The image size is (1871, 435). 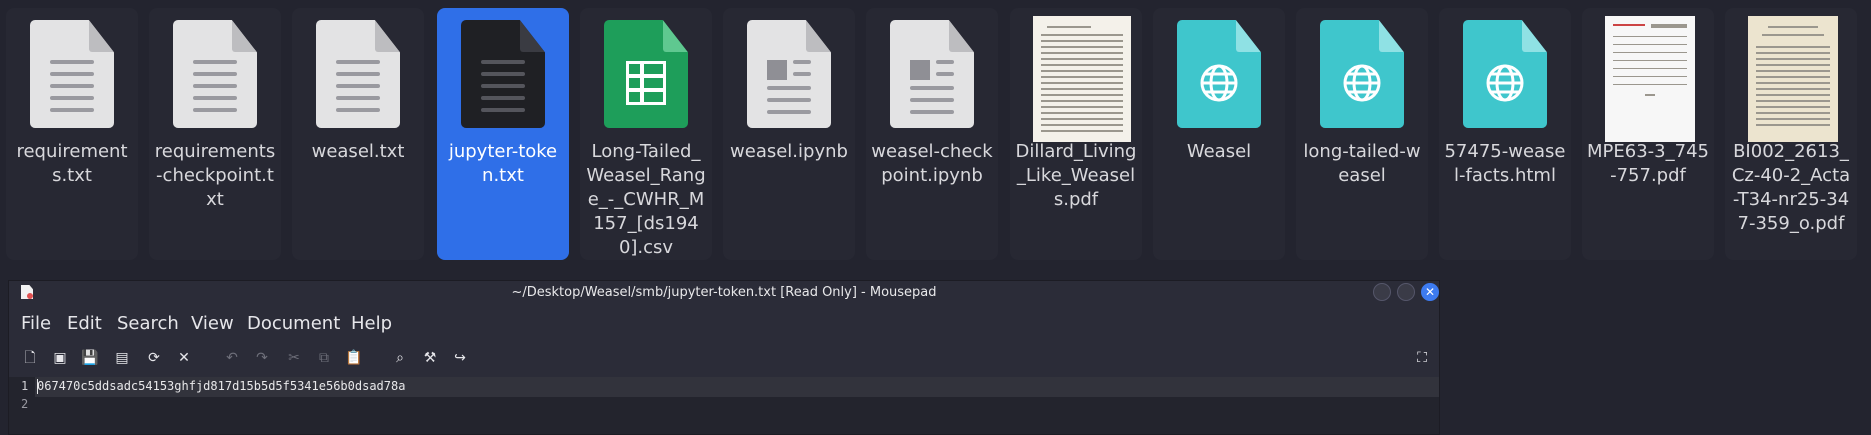 I want to click on file-requirements-txt: requirements.txt, so click(x=72, y=134).